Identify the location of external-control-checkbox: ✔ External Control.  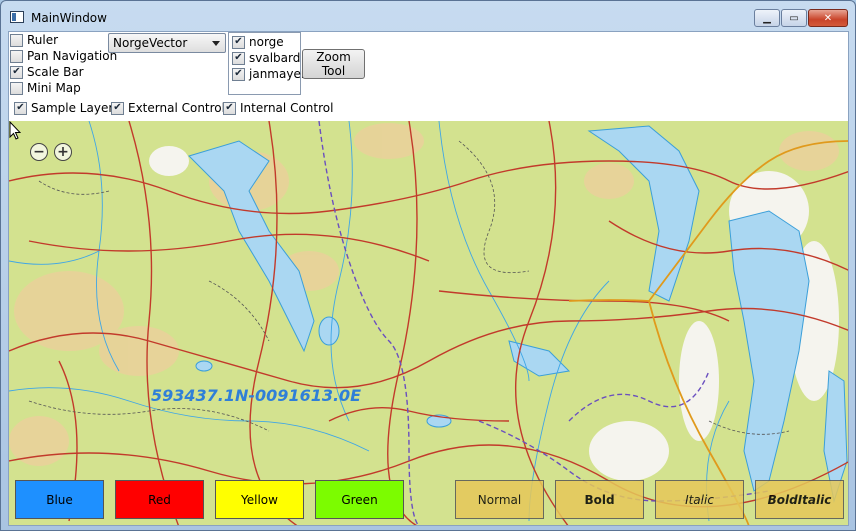
(168, 108).